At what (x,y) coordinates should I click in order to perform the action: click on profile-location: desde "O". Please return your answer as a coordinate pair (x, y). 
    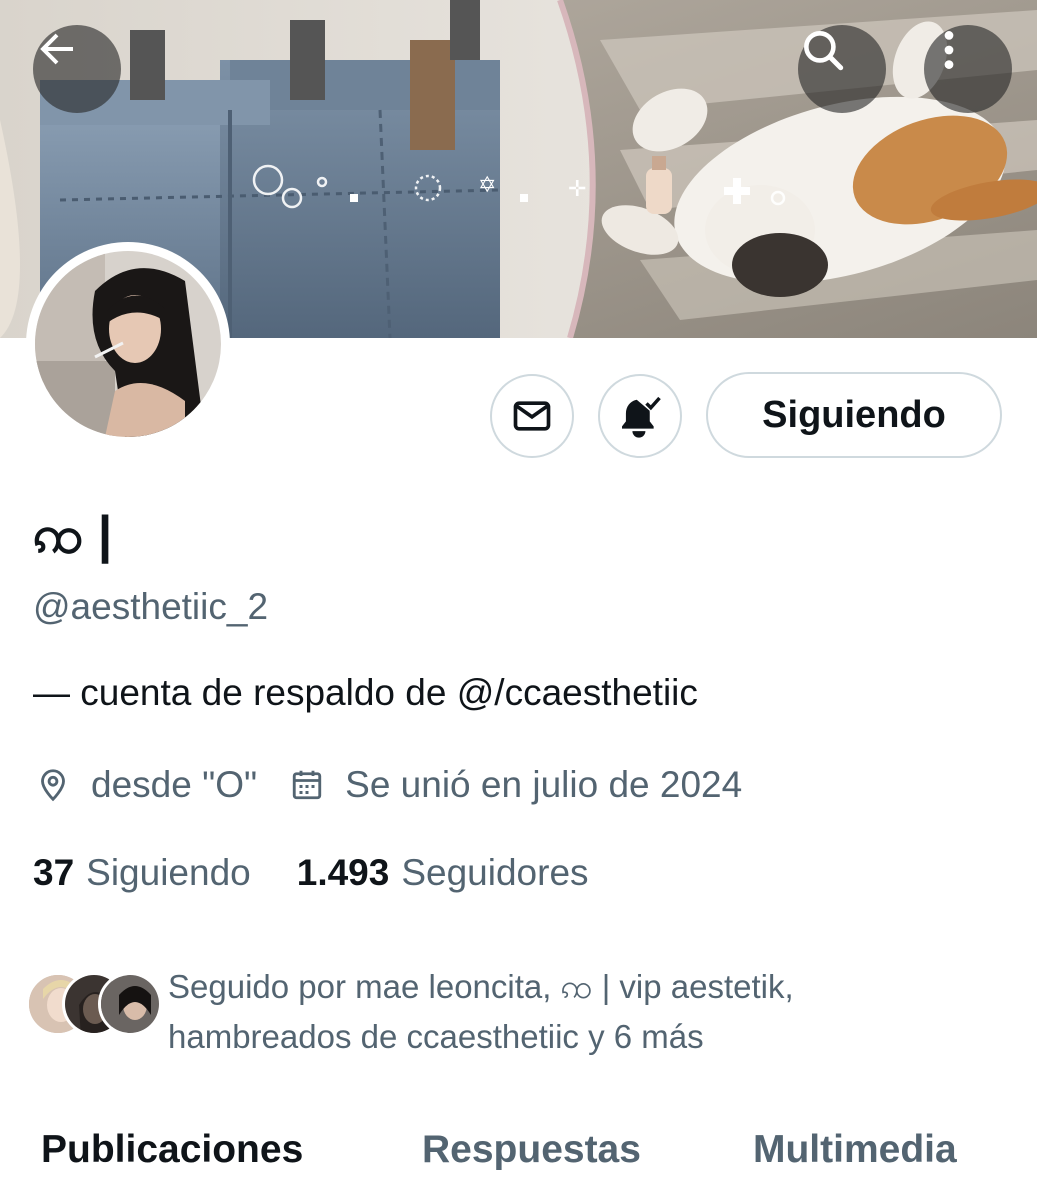
    Looking at the image, I should click on (174, 784).